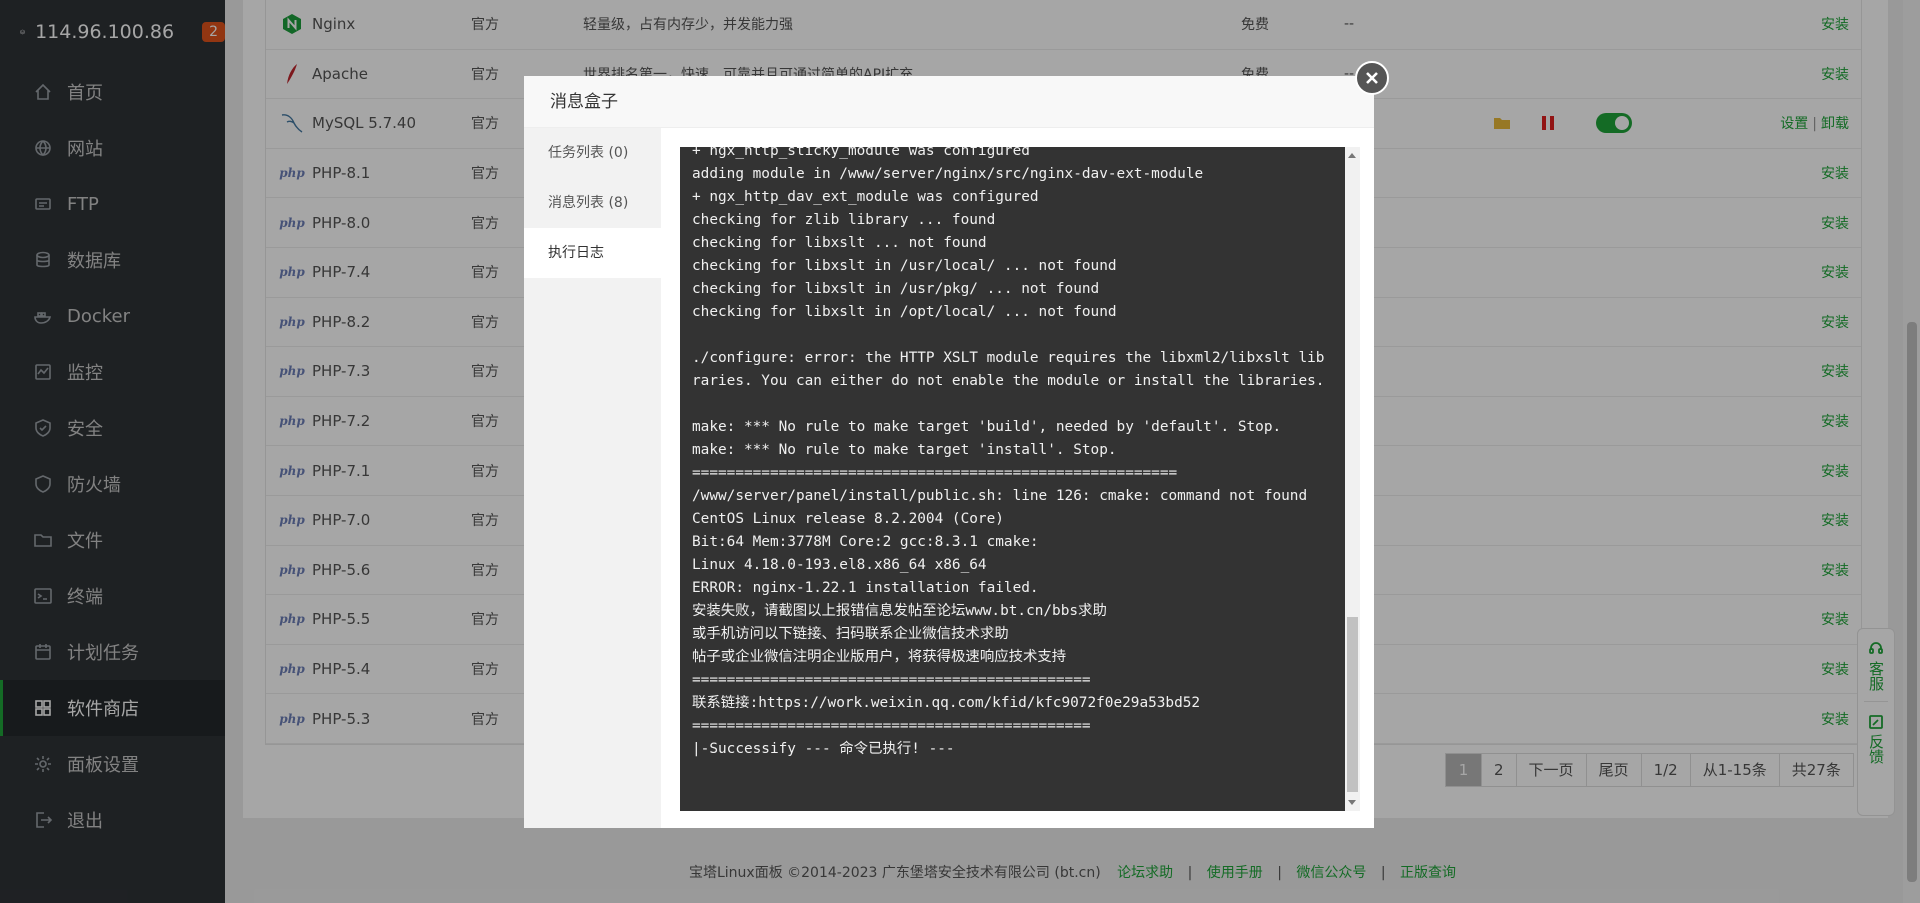  I want to click on log-line: + ngx_http_sticky_module was configured, so click(861, 153).